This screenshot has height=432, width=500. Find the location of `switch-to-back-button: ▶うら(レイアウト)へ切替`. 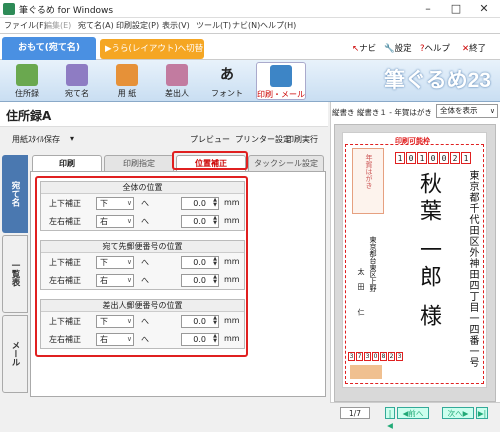

switch-to-back-button: ▶うら(レイアウト)へ切替 is located at coordinates (152, 49).